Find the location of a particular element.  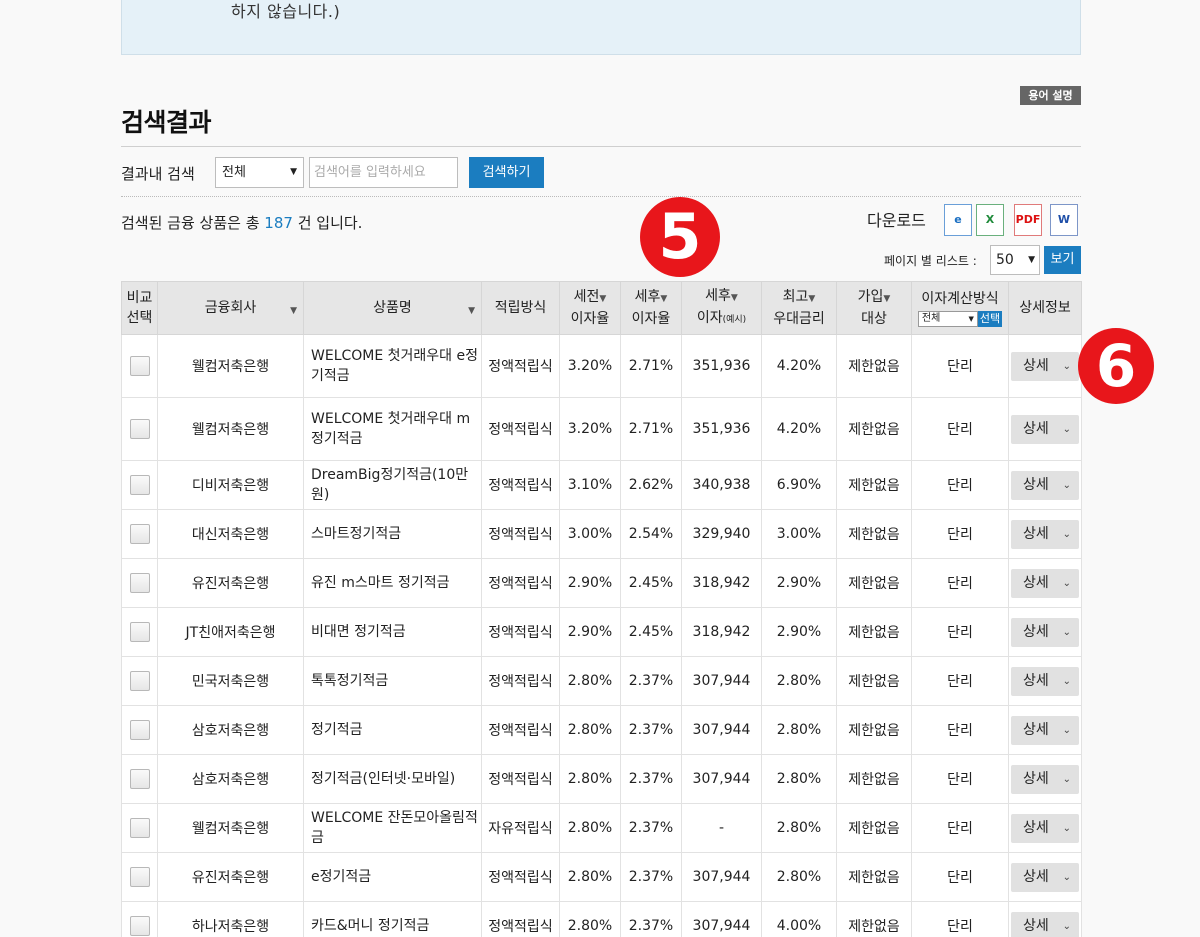

word-icon: W is located at coordinates (1064, 220).